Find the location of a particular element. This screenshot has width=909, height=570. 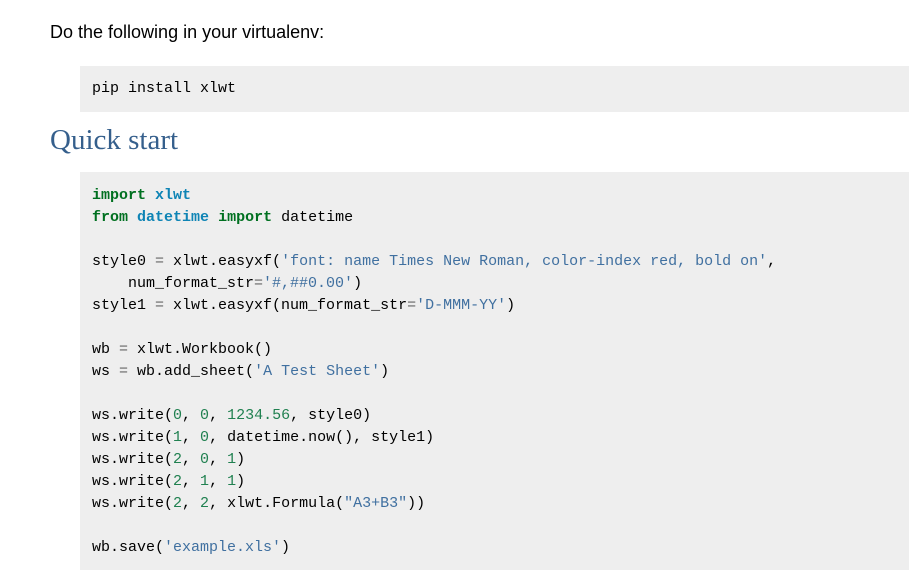

code-line: ws.write(2, 2, xlwt.Formula("A3+B3")) is located at coordinates (500, 504).